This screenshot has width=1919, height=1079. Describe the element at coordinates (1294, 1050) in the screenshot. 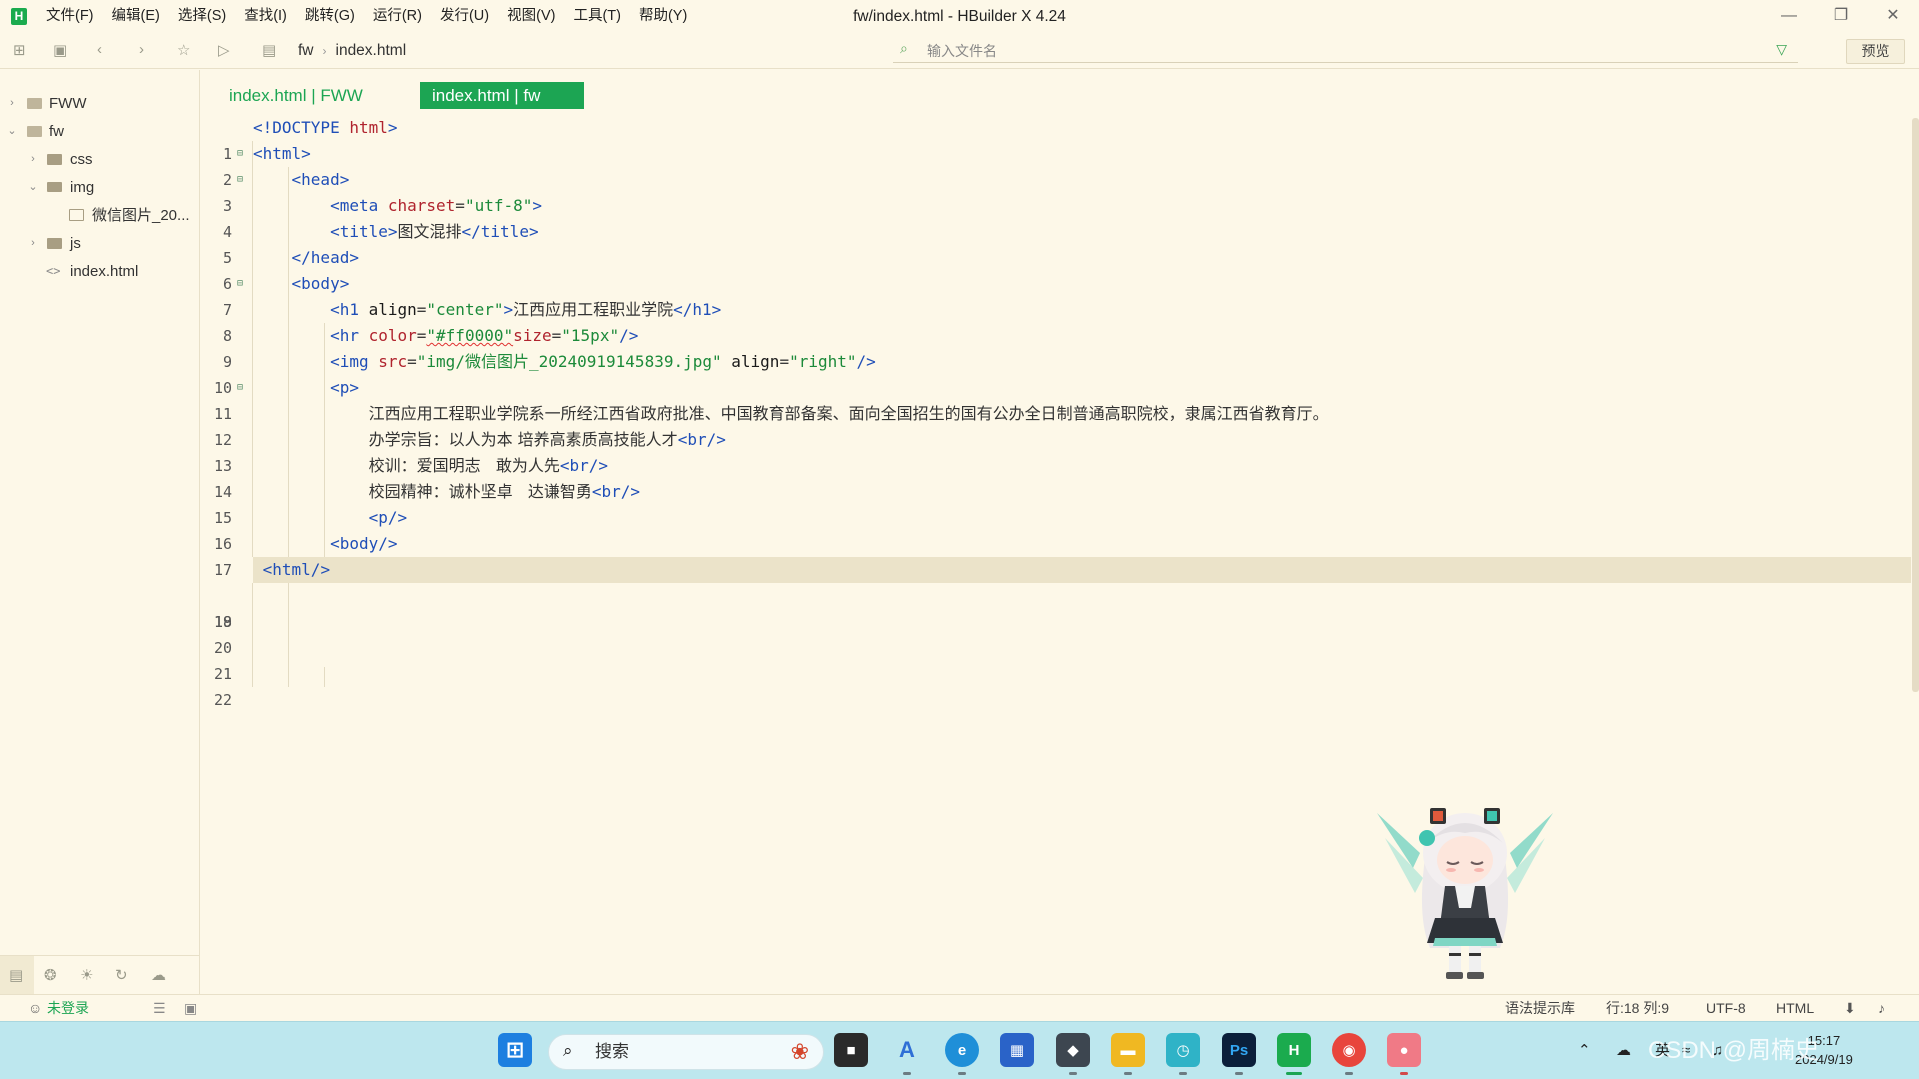

I see `hbuilder-taskbar-icon: H` at that location.